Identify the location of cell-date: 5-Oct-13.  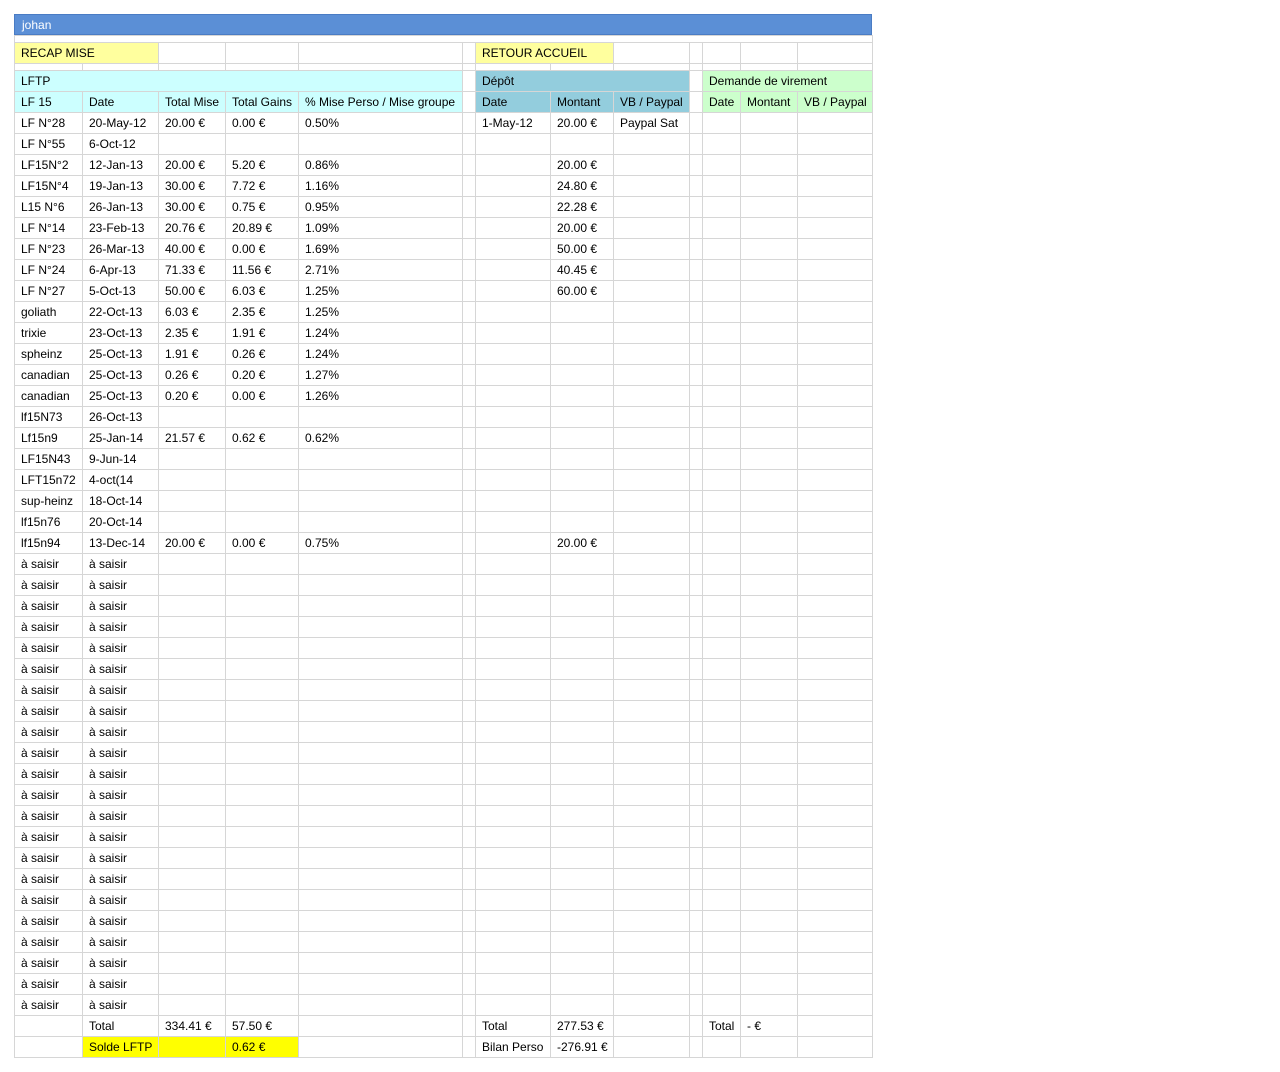
(120, 291).